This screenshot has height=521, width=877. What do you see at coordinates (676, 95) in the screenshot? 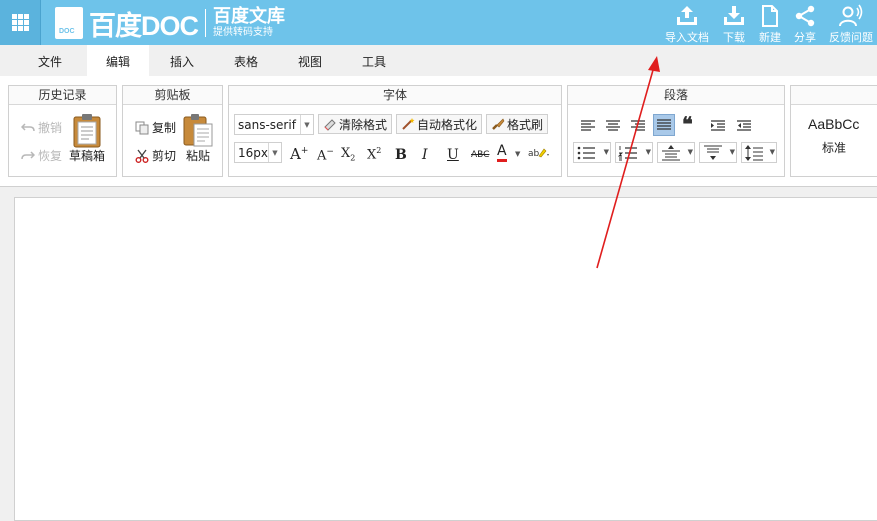
I see `paragraph-group-title: 段落` at bounding box center [676, 95].